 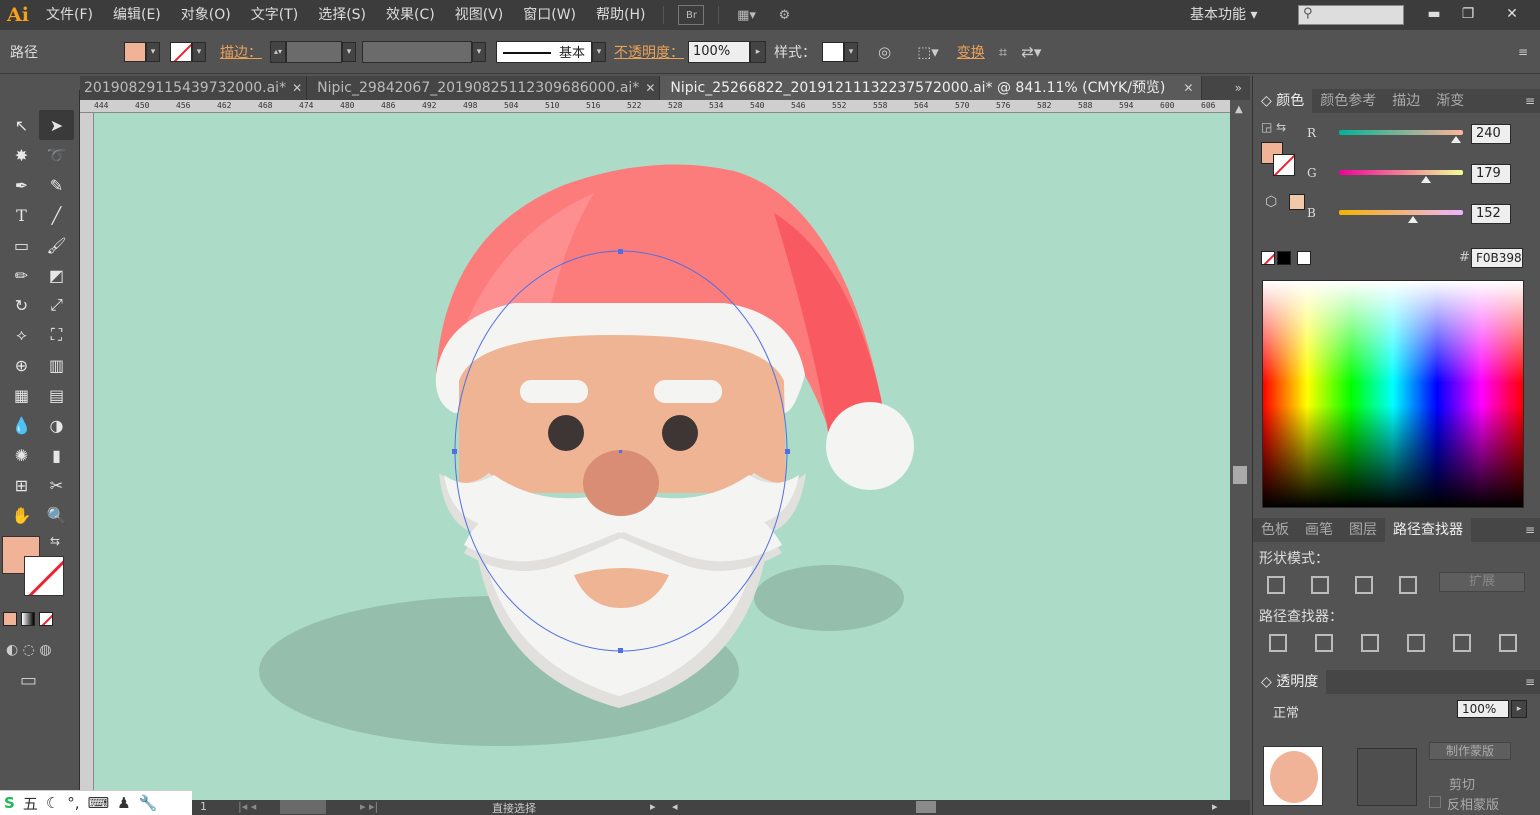 What do you see at coordinates (153, 51) in the screenshot?
I see `fill-dropdown: ▾` at bounding box center [153, 51].